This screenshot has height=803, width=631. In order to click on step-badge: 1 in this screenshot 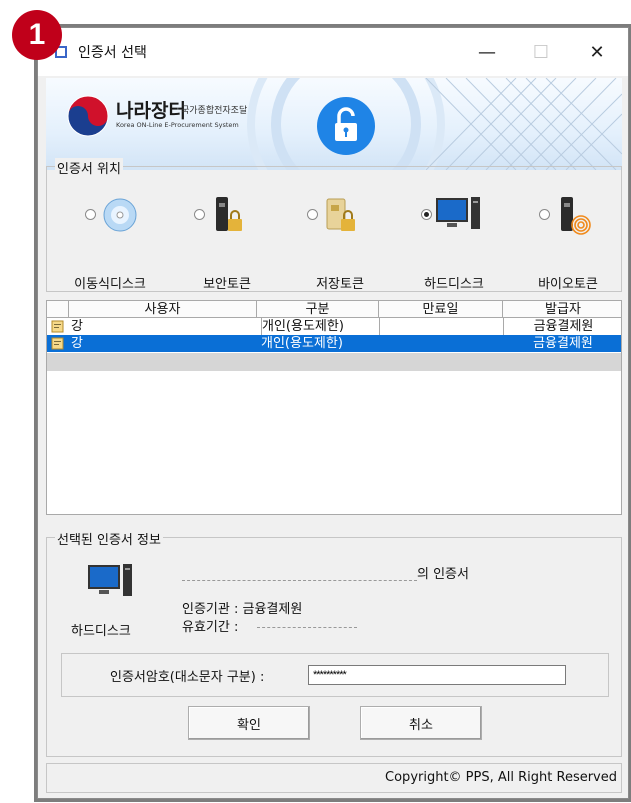, I will do `click(37, 35)`.